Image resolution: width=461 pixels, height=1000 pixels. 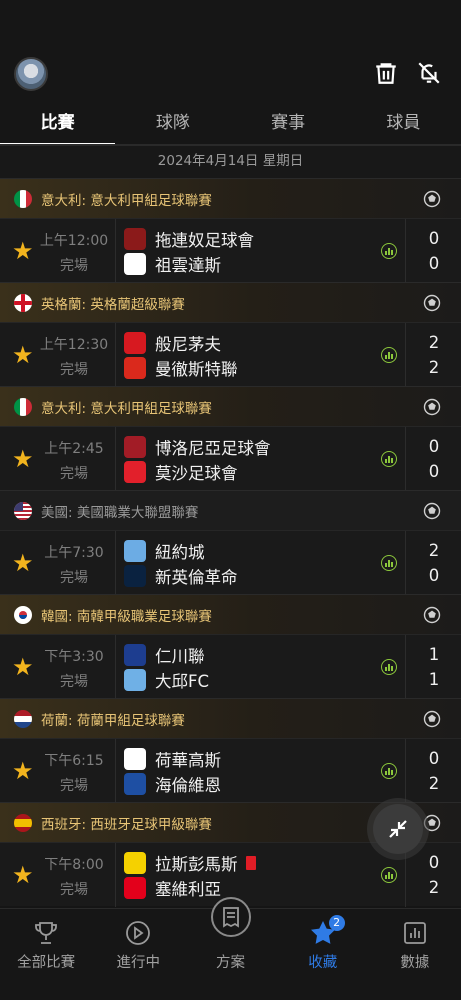 What do you see at coordinates (138, 954) in the screenshot?
I see `nav-live: 進行中` at bounding box center [138, 954].